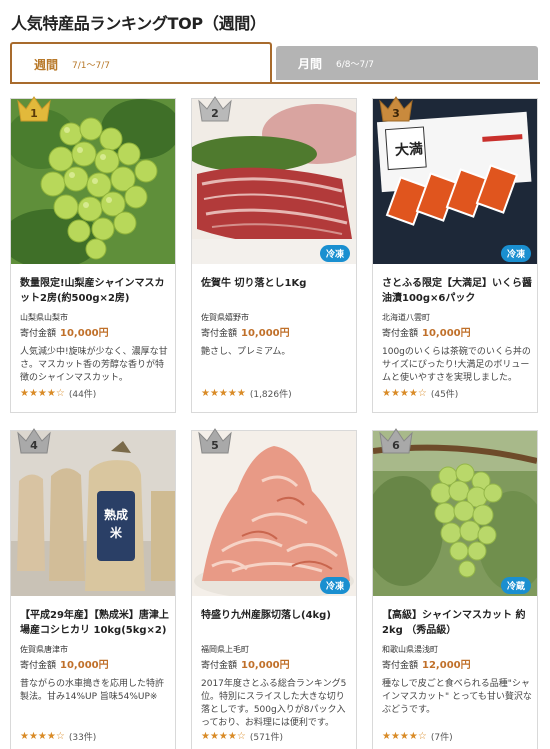  I want to click on product-image-beef, so click(274, 181).